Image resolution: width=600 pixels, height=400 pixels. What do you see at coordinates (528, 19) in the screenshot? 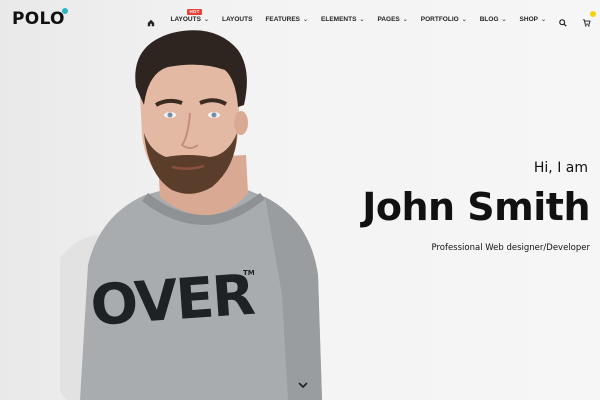
I see `nav-item-label: SHOP` at bounding box center [528, 19].